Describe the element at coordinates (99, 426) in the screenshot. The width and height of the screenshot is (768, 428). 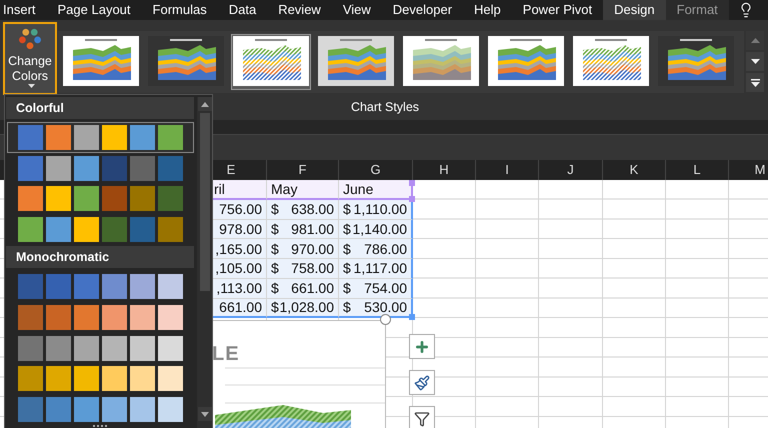
I see `resize-grip-icon` at that location.